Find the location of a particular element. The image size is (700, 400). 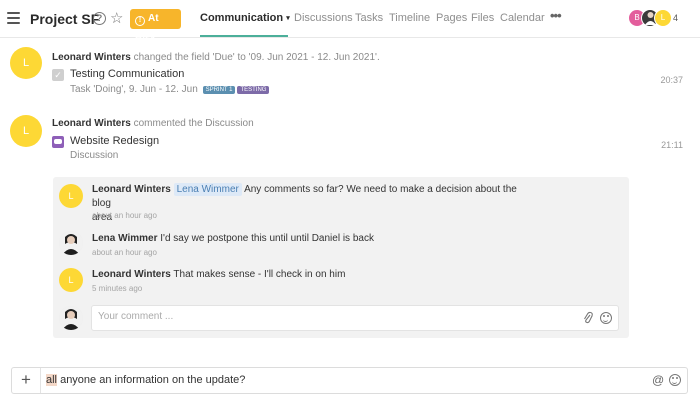

add-attachment-button: + is located at coordinates (26, 380).